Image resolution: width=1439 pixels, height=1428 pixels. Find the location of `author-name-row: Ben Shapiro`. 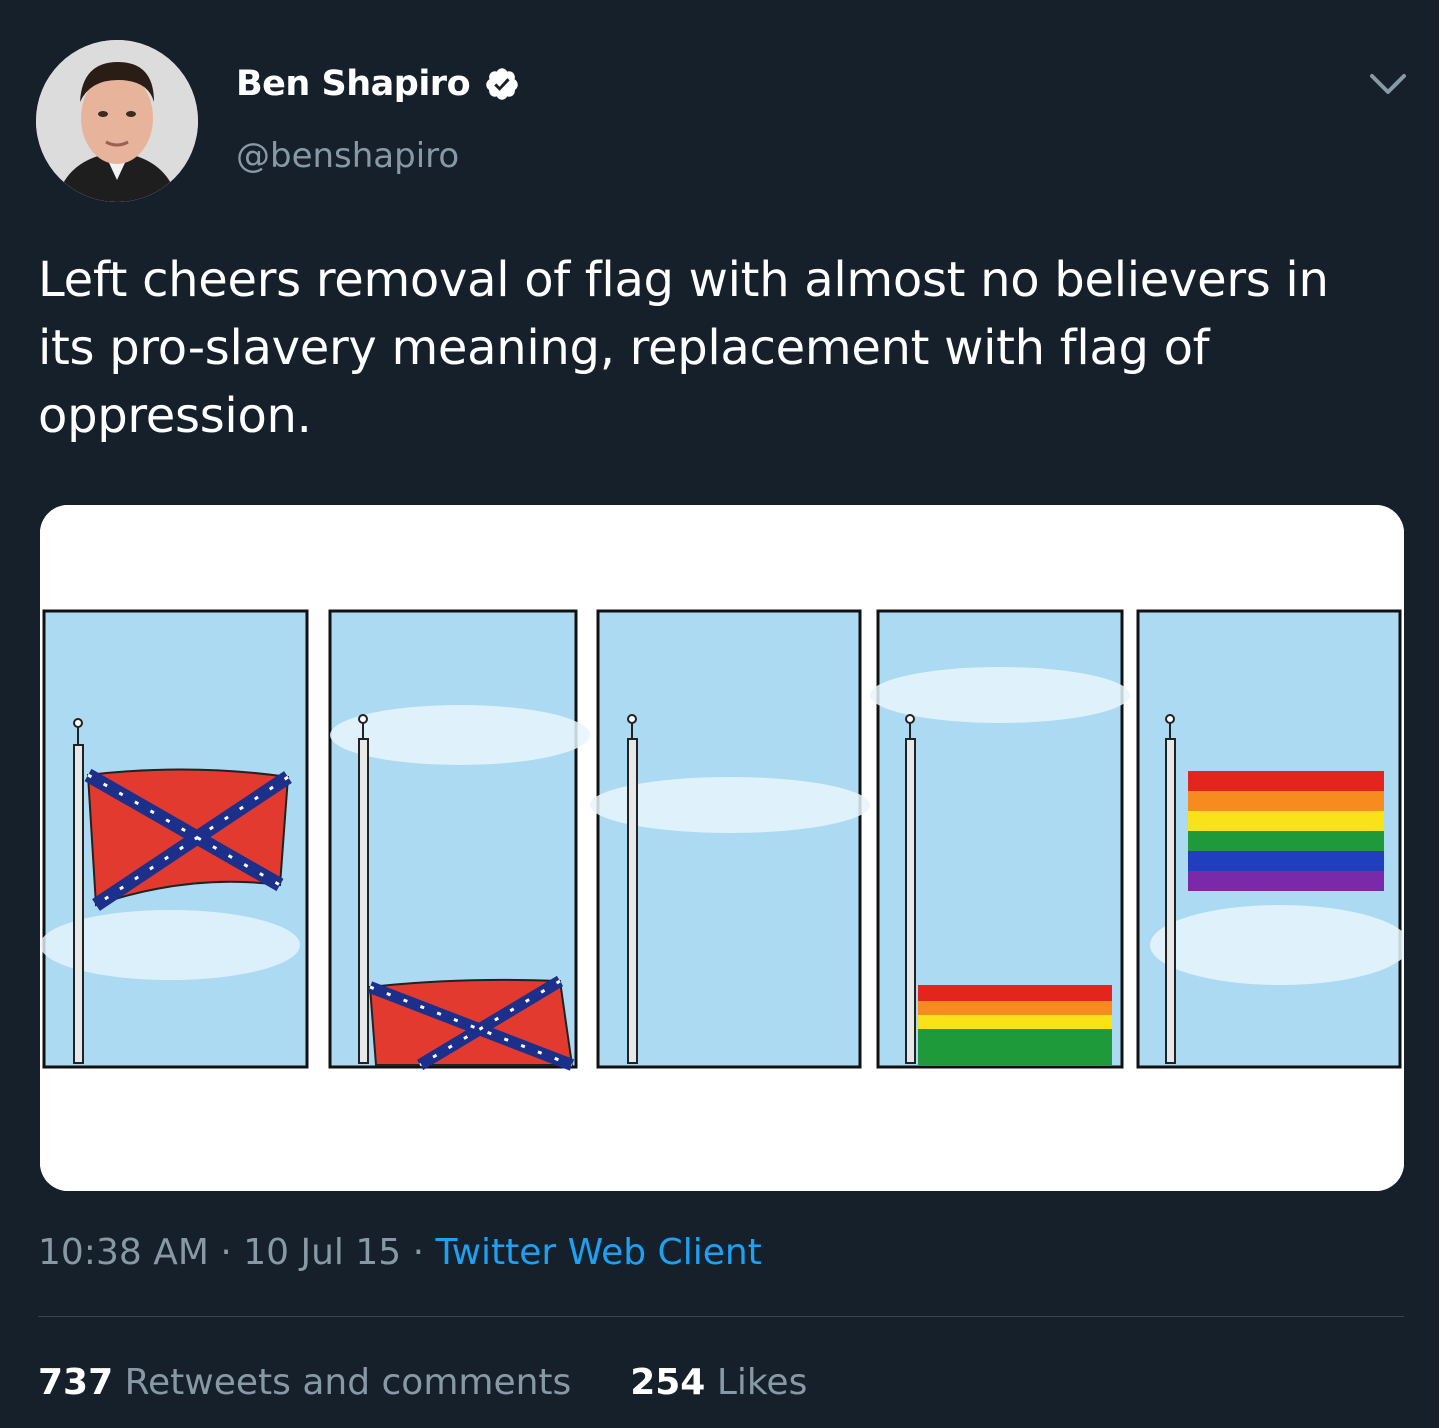

author-name-row: Ben Shapiro is located at coordinates (378, 84).